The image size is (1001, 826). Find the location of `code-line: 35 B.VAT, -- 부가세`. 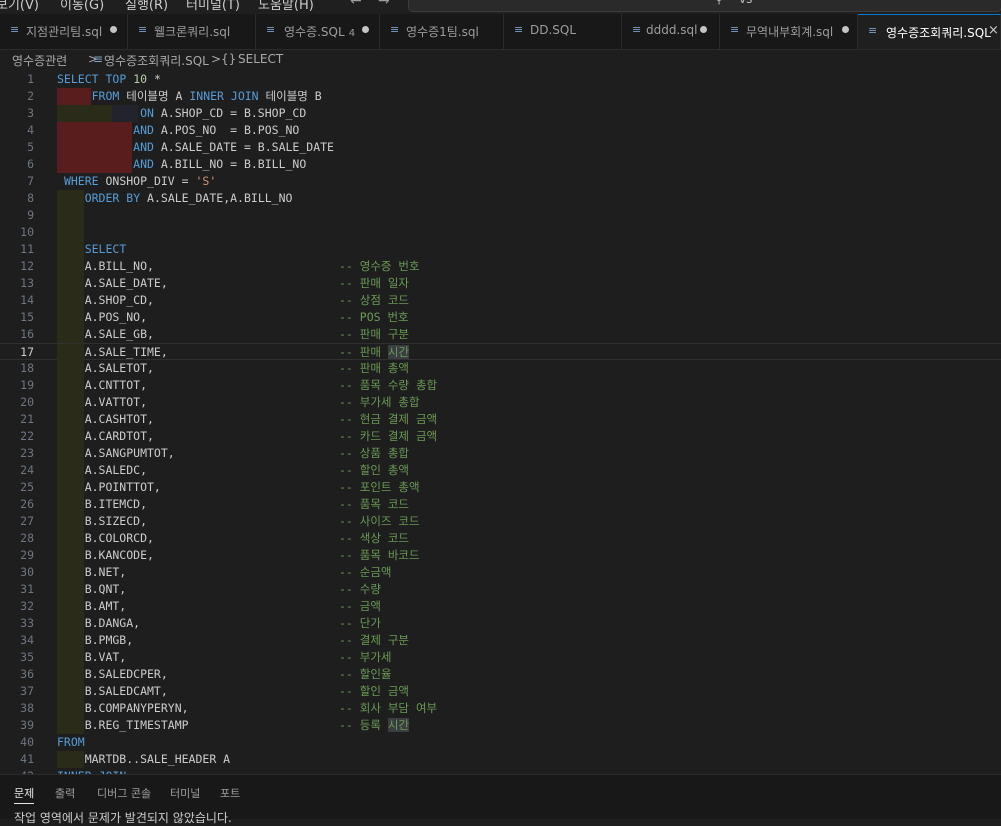

code-line: 35 B.VAT, -- 부가세 is located at coordinates (500, 657).